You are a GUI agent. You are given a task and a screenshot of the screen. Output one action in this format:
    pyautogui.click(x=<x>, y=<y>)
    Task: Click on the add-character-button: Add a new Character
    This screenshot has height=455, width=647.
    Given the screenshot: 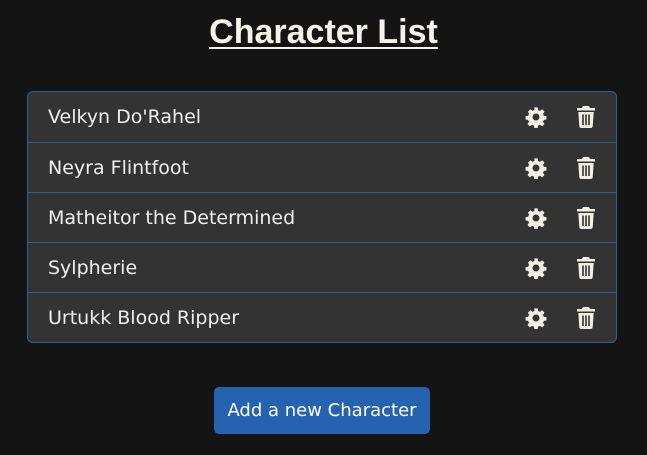 What is the action you would take?
    pyautogui.click(x=322, y=410)
    